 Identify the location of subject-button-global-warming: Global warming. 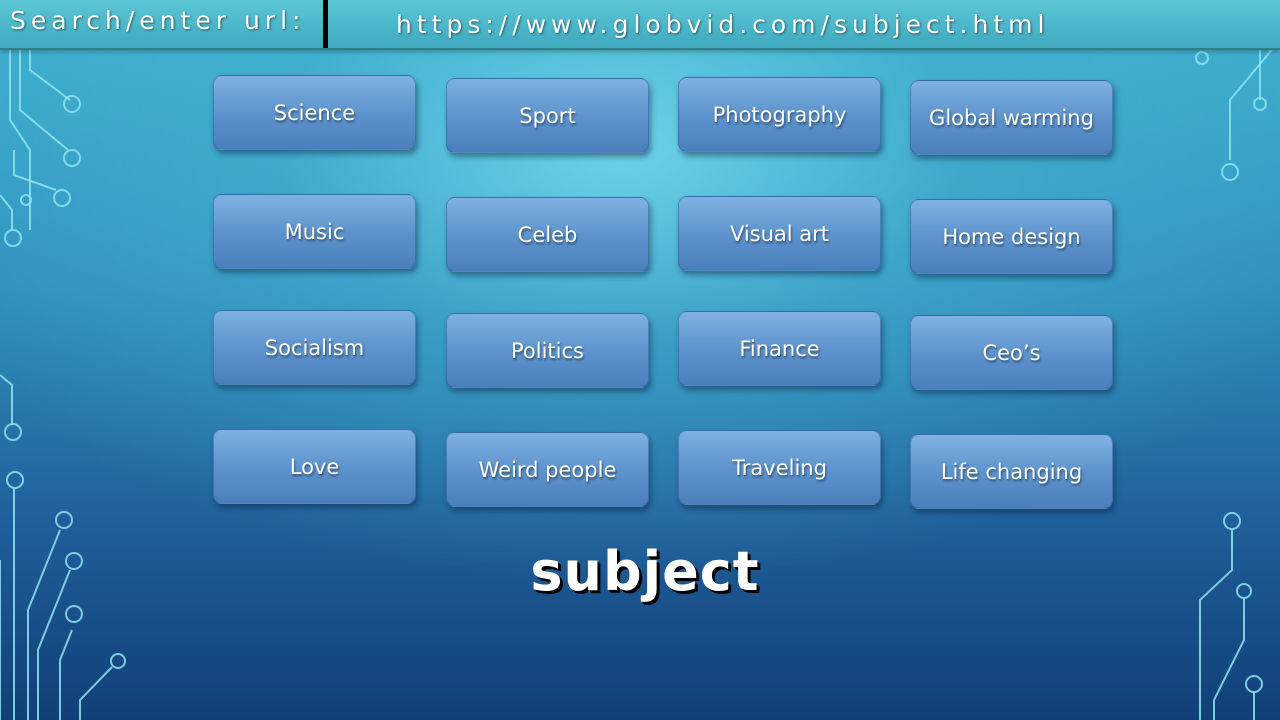
(1011, 117).